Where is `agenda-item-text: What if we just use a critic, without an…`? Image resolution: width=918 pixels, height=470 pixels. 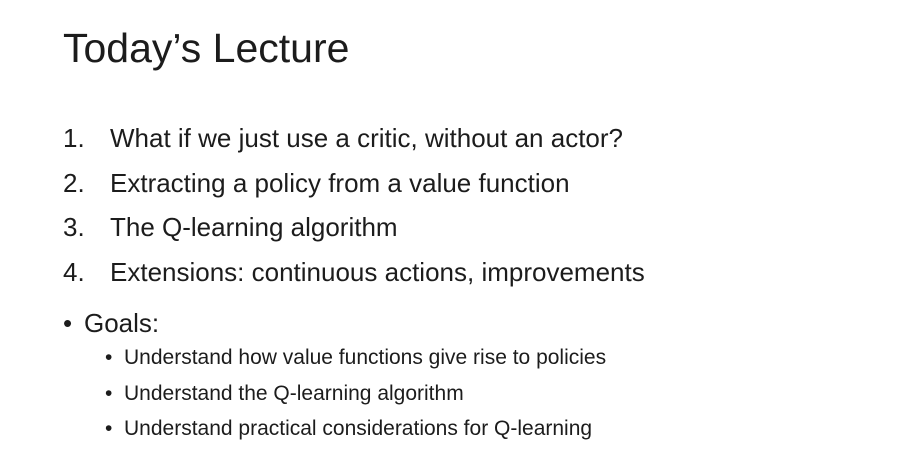
agenda-item-text: What if we just use a critic, without an… is located at coordinates (366, 138).